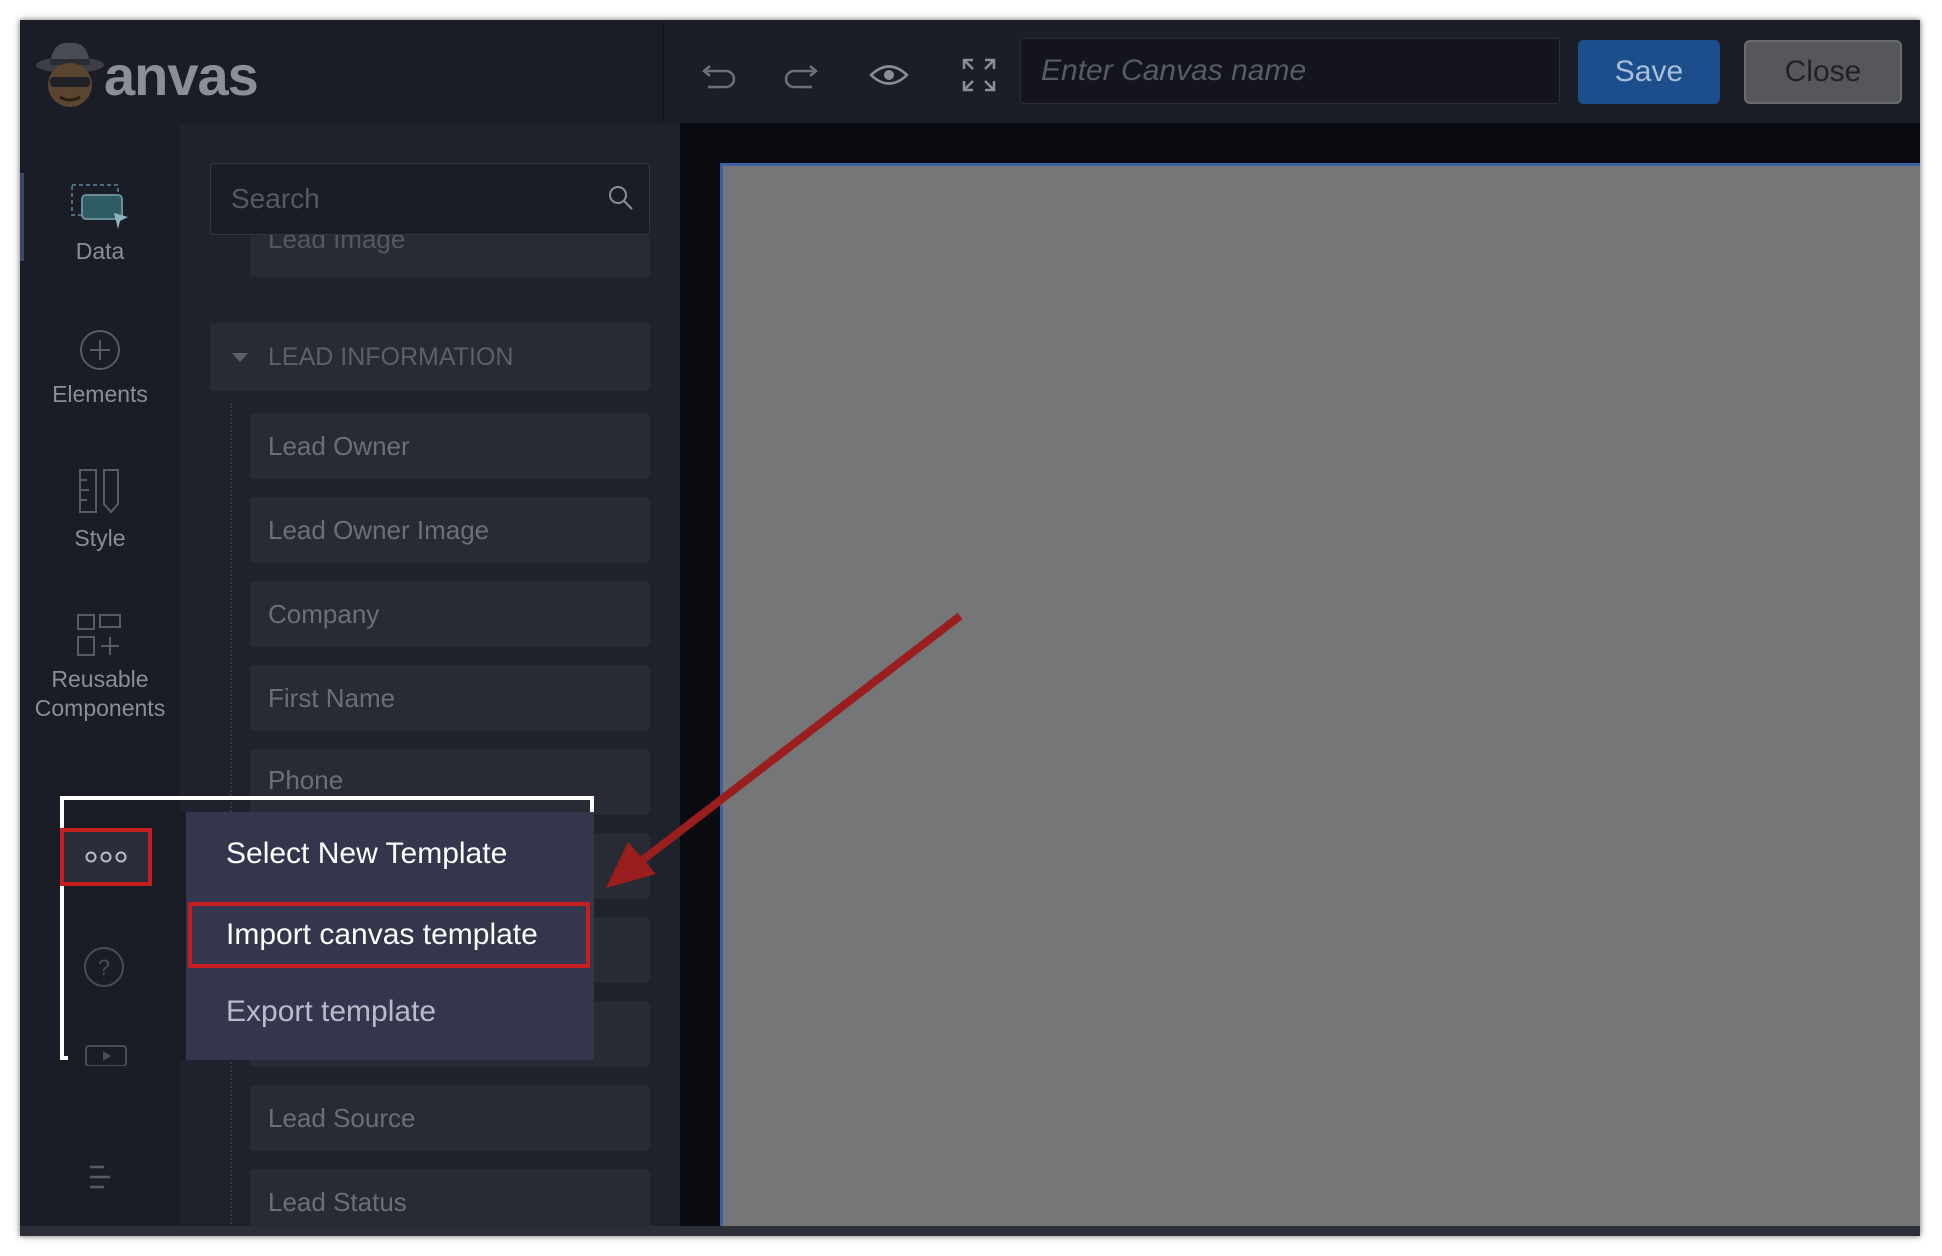  I want to click on field-lead-source: Lead Source, so click(450, 1118).